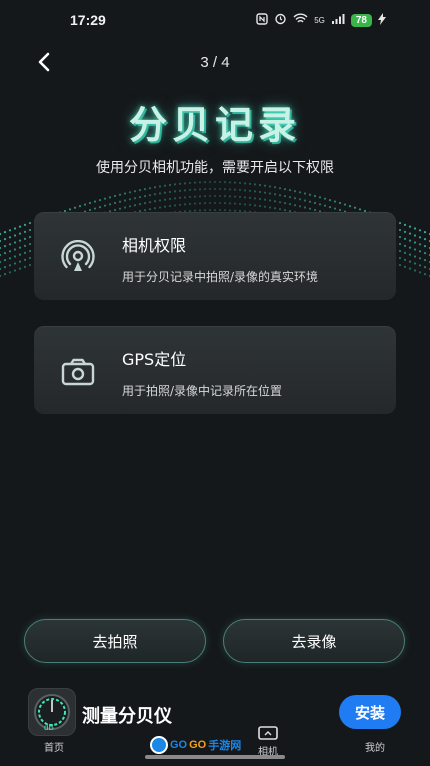 This screenshot has height=766, width=430. Describe the element at coordinates (127, 716) in the screenshot. I see `app-name: 测量分贝仪` at that location.